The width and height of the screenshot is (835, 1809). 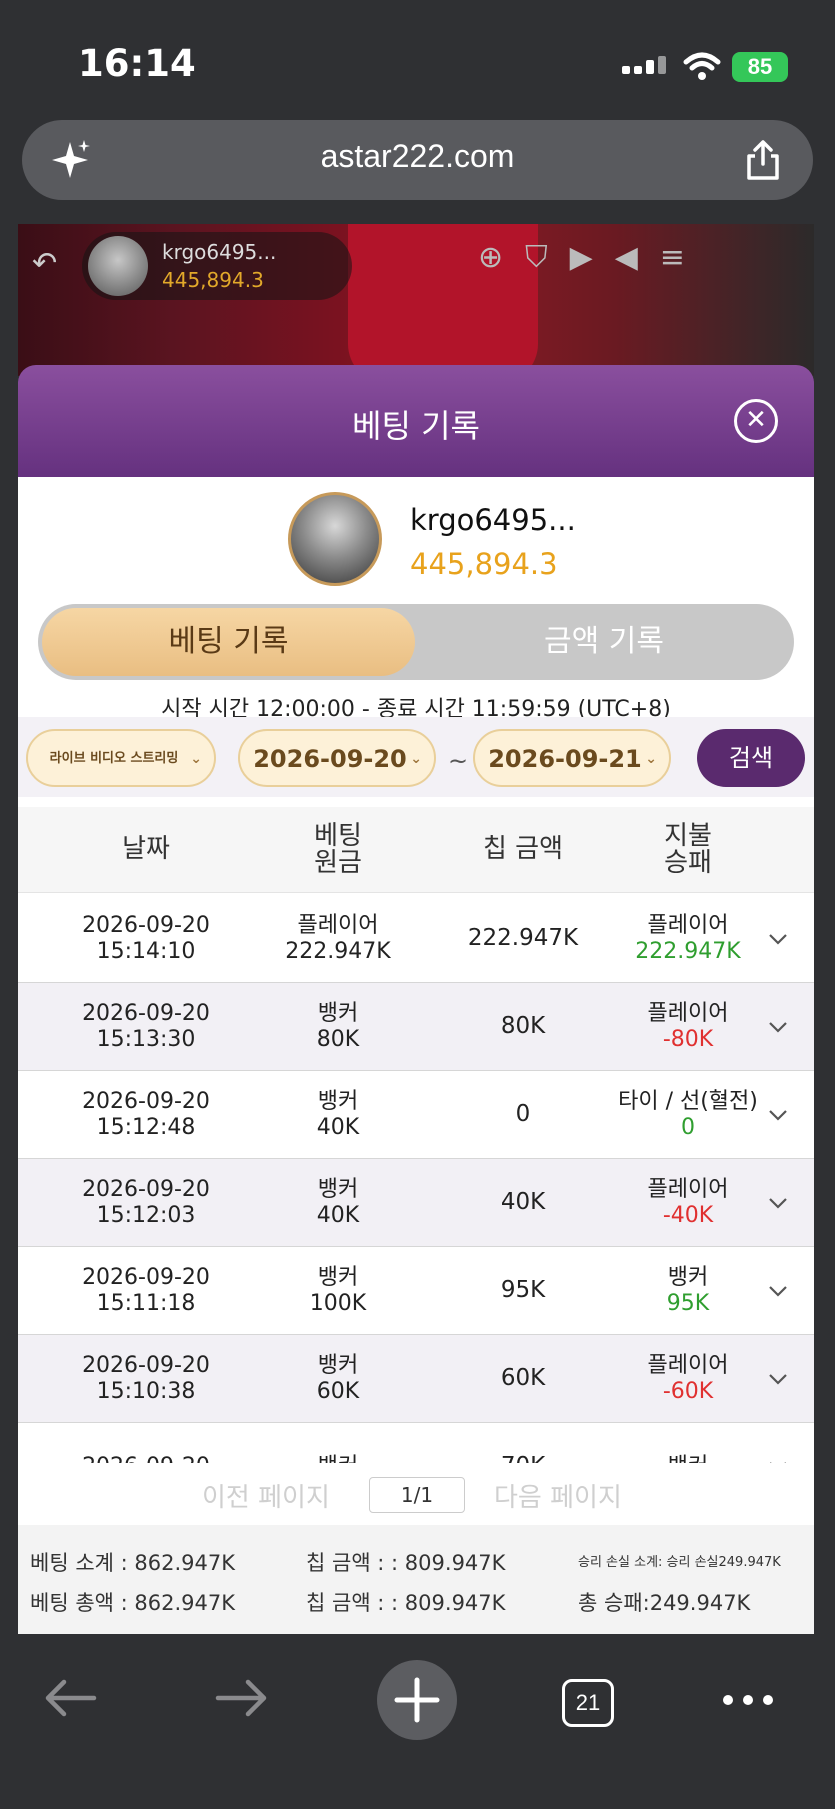 I want to click on table-header: 날짜 베팅 원금 칩 금액 지불 승패, so click(x=416, y=850).